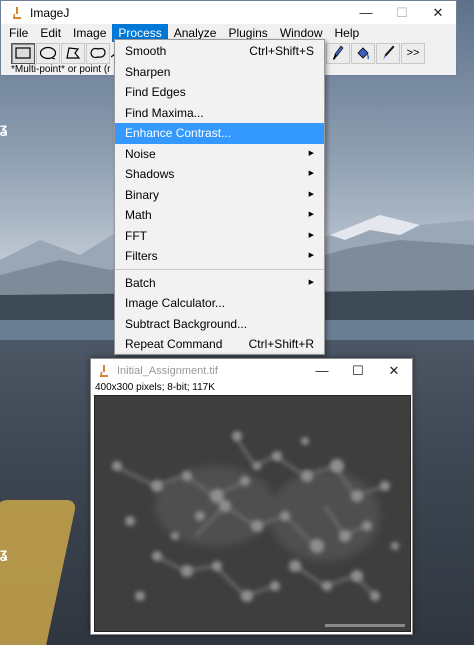 This screenshot has height=645, width=474. I want to click on polygon-tool-button, so click(73, 53).